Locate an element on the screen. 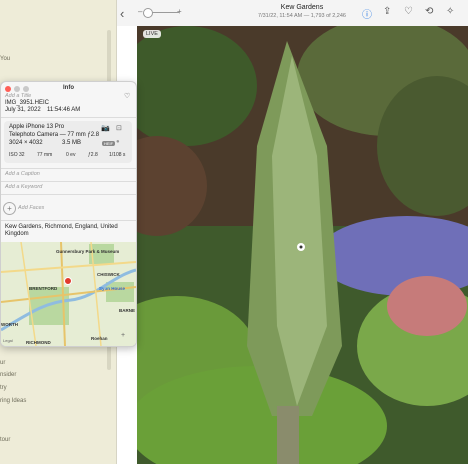  info-icon: ⓘ is located at coordinates (367, 13).